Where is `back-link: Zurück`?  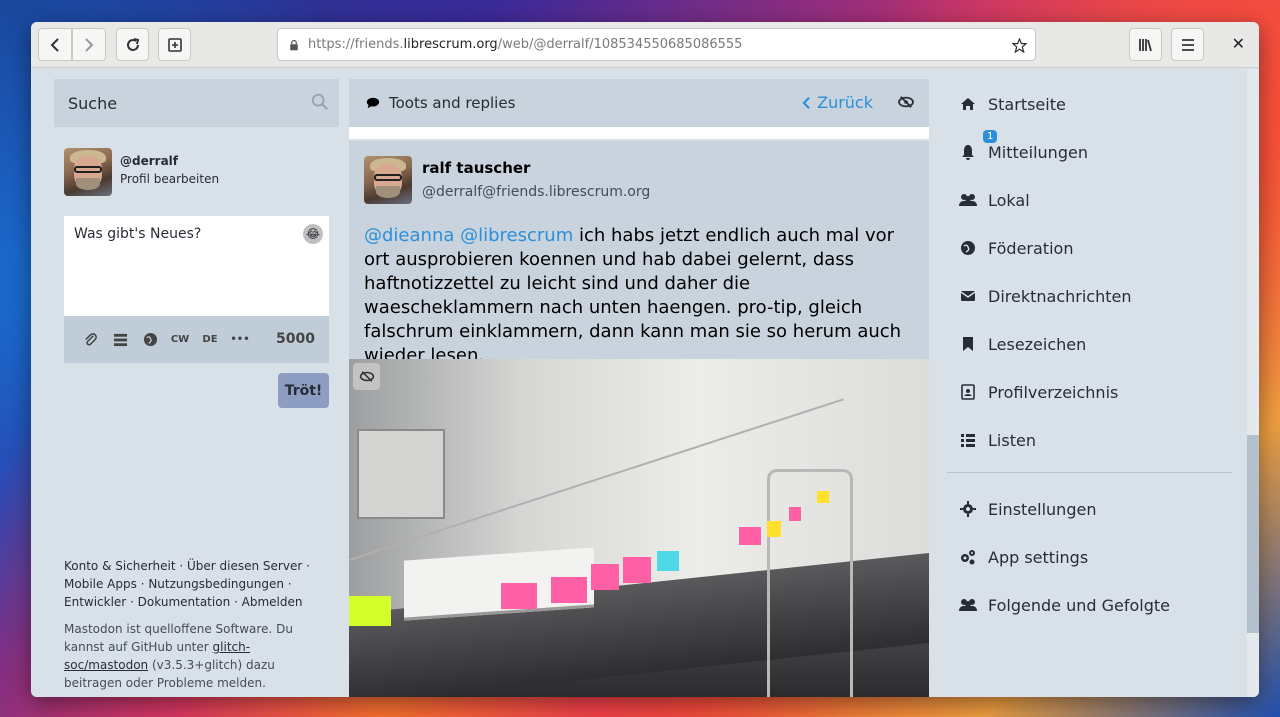 back-link: Zurück is located at coordinates (837, 102).